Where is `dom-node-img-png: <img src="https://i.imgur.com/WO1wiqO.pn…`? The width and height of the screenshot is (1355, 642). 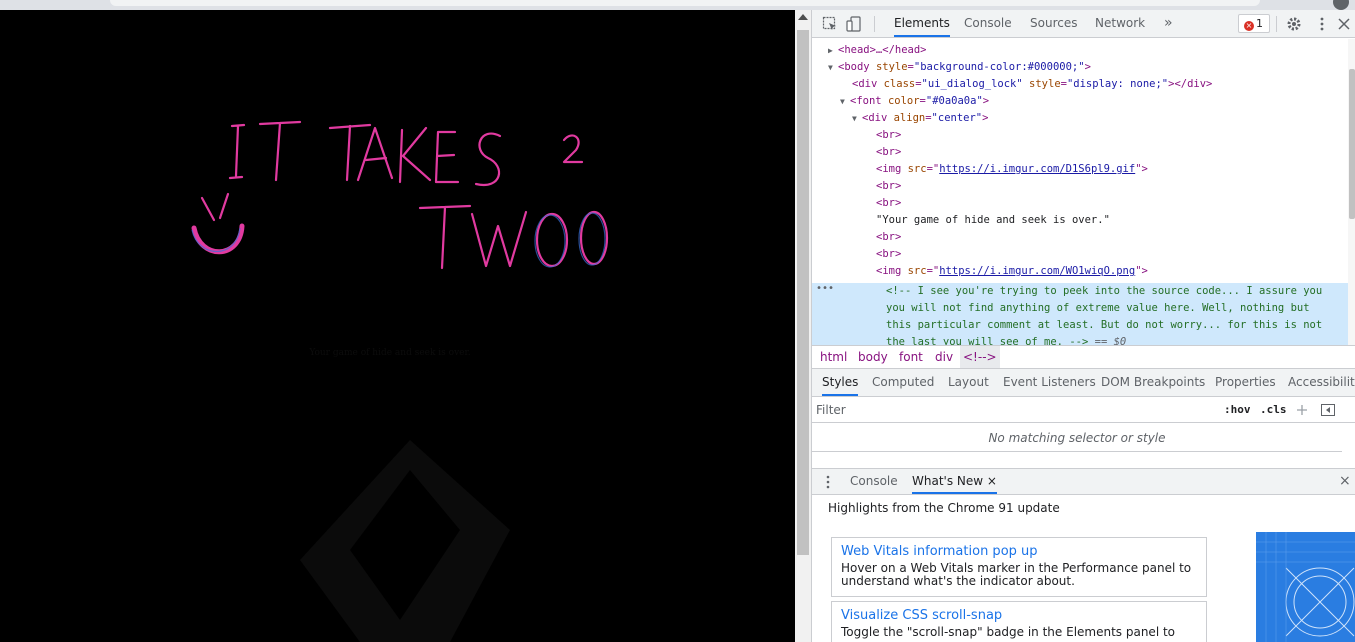 dom-node-img-png: <img src="https://i.imgur.com/WO1wiqO.pn… is located at coordinates (1012, 271).